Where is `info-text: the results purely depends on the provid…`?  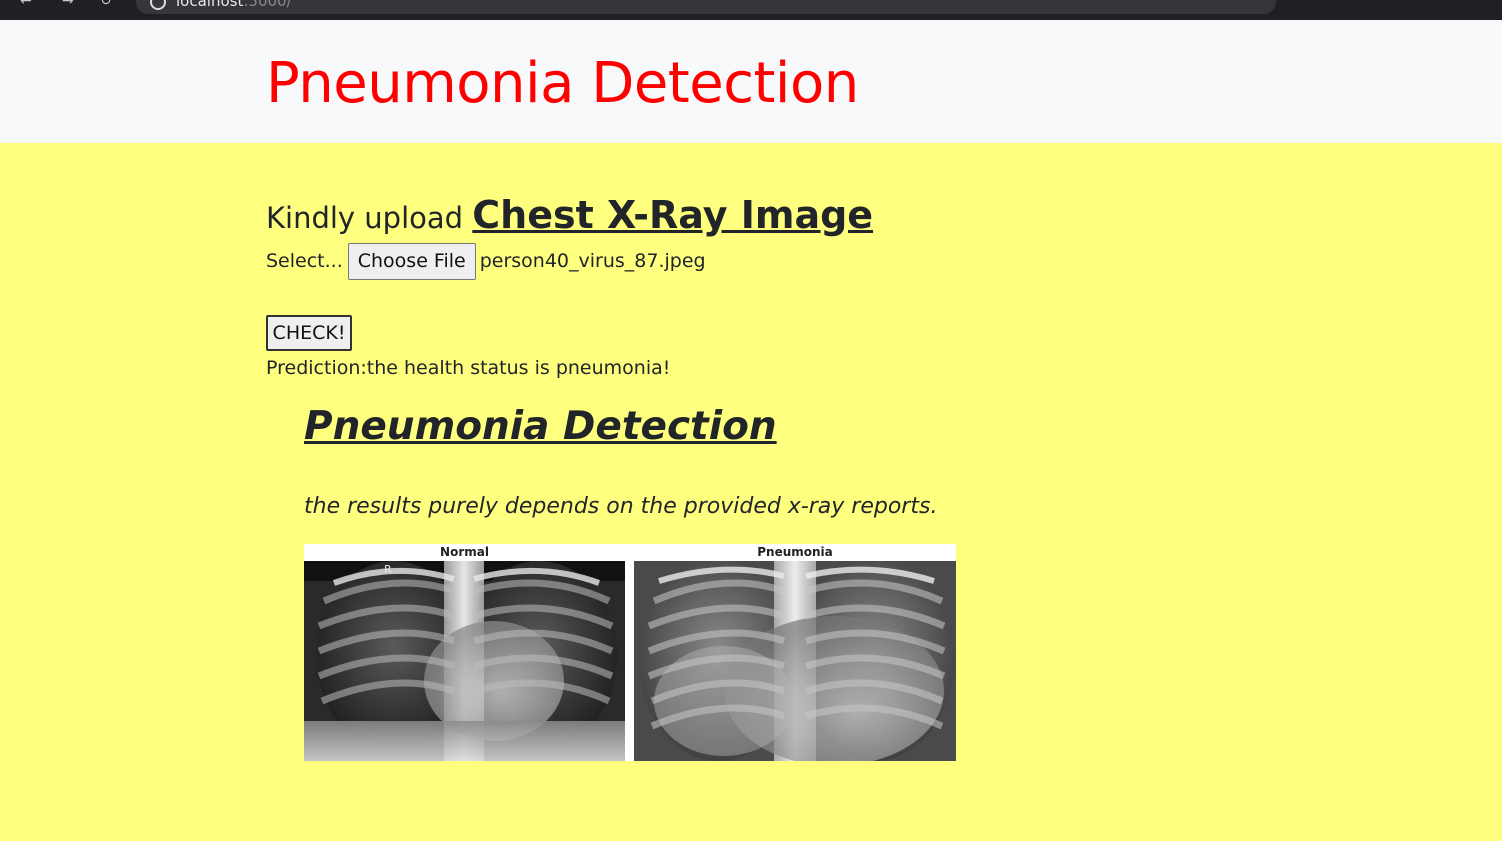 info-text: the results purely depends on the provid… is located at coordinates (621, 506).